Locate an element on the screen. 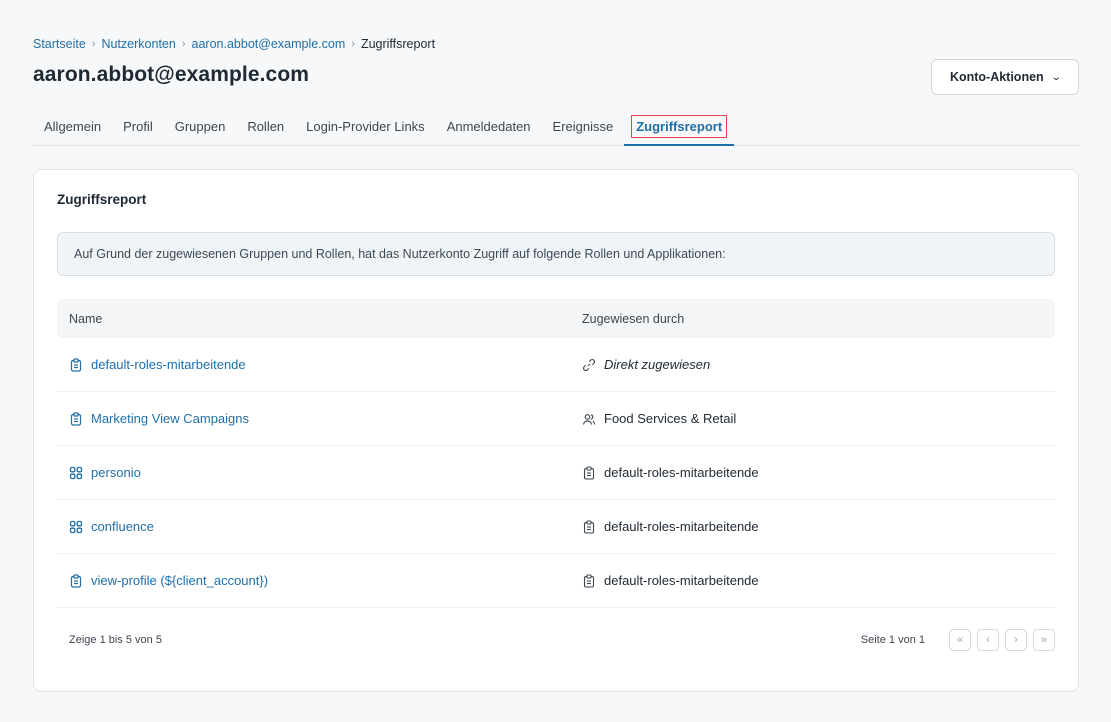  assigned-by-cell: Direkt zugewiesen is located at coordinates (818, 364).